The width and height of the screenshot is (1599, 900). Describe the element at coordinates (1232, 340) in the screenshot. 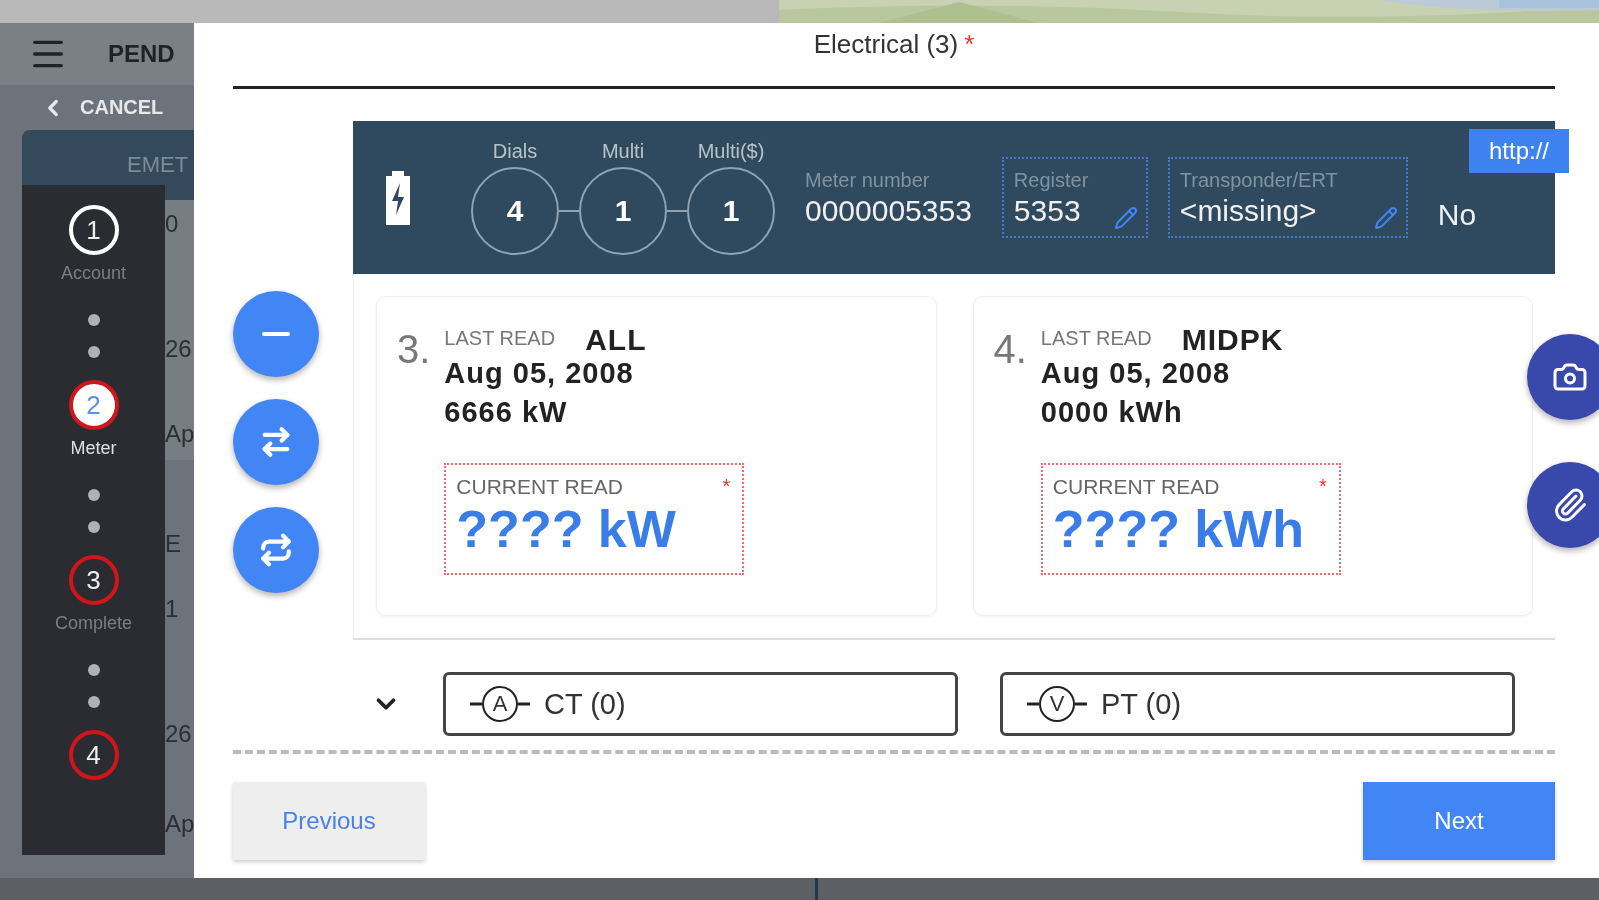

I see `tou-label: MIDPK` at that location.